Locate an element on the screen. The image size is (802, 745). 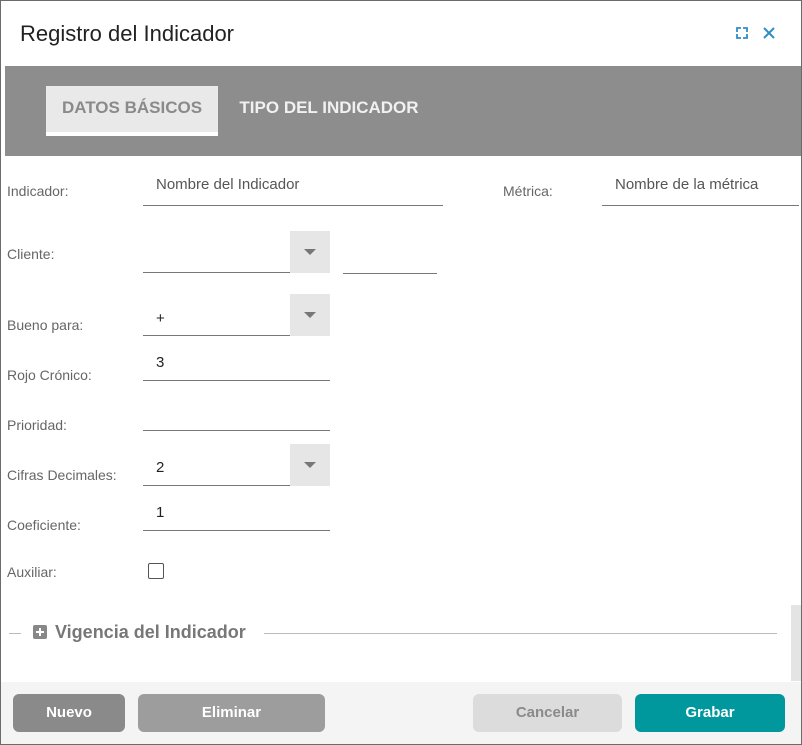
expand-plus-icon is located at coordinates (40, 632).